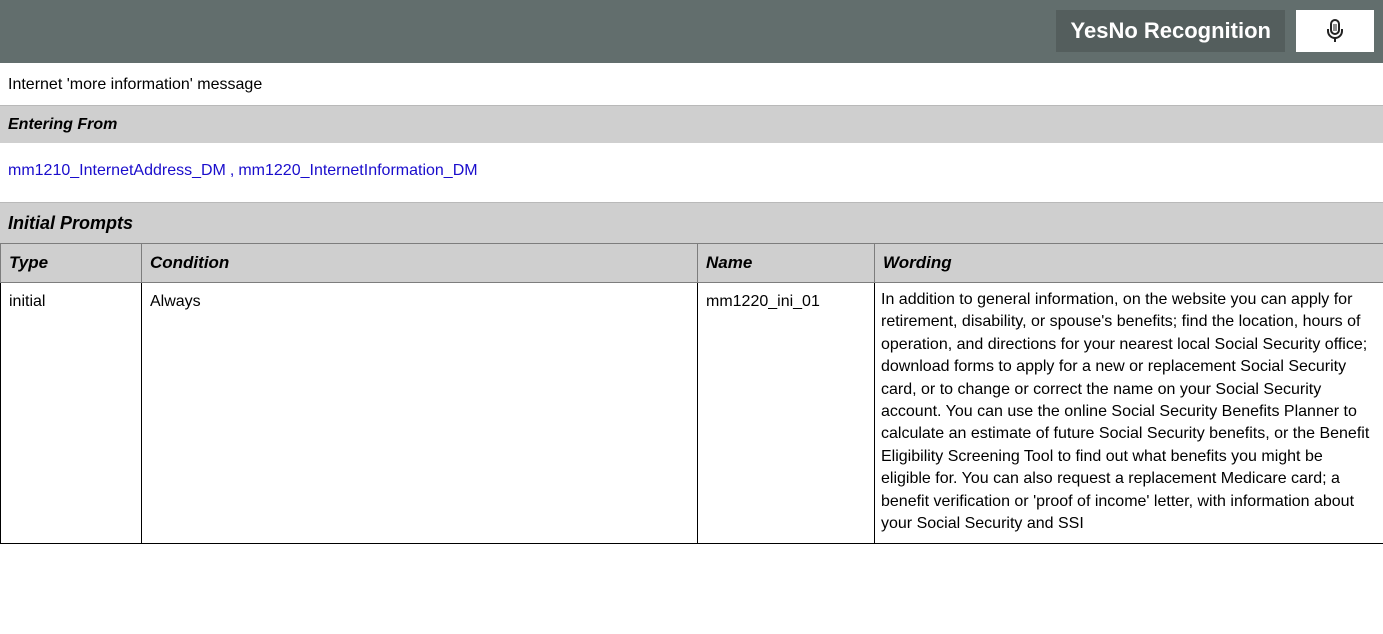 This screenshot has width=1383, height=634. I want to click on column-header-wording: Wording, so click(1128, 263).